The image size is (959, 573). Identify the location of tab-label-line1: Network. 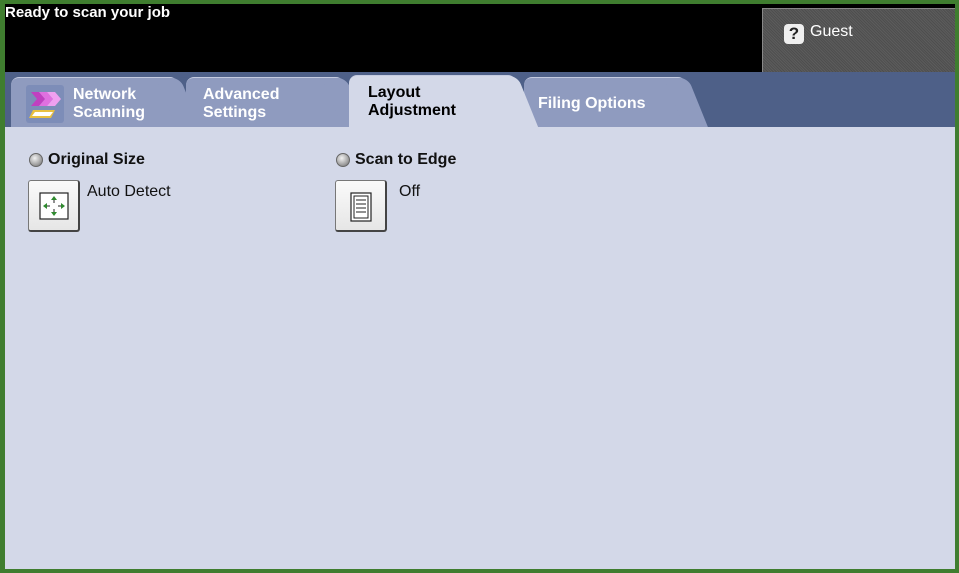
(105, 94).